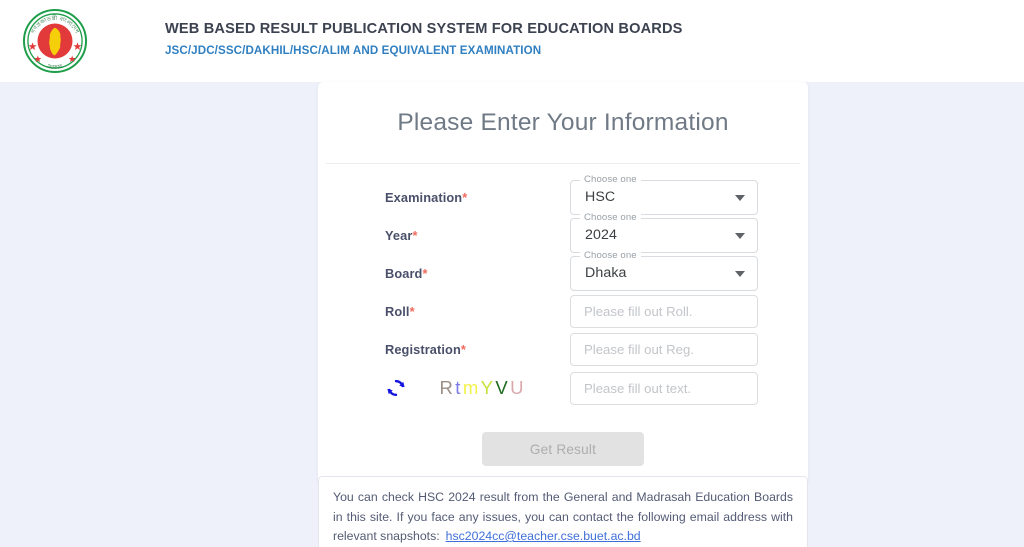 The width and height of the screenshot is (1024, 547). I want to click on control-roll, so click(664, 311).